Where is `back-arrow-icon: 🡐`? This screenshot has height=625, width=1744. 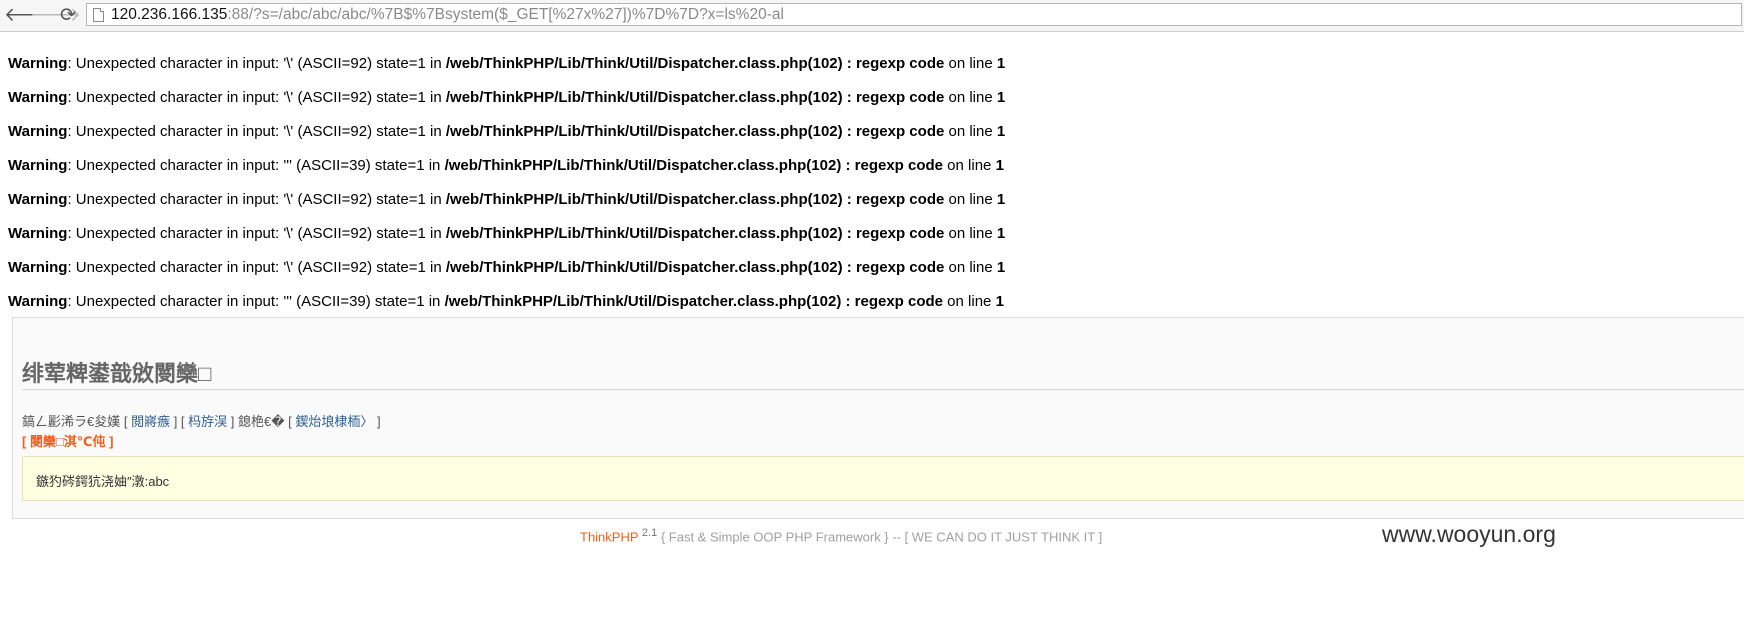
back-arrow-icon: 🡐 is located at coordinates (29, 15).